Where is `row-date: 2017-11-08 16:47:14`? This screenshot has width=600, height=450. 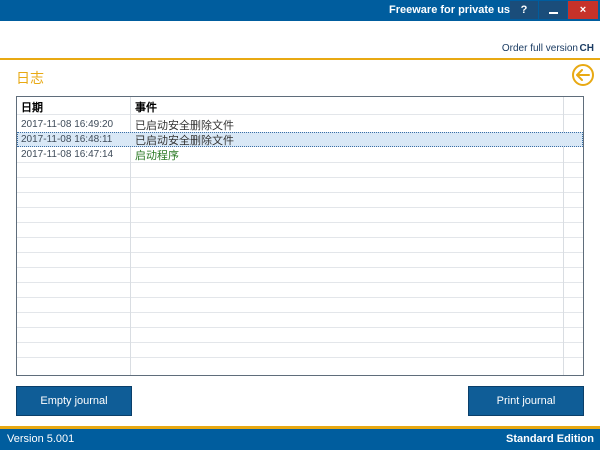 row-date: 2017-11-08 16:47:14 is located at coordinates (67, 154).